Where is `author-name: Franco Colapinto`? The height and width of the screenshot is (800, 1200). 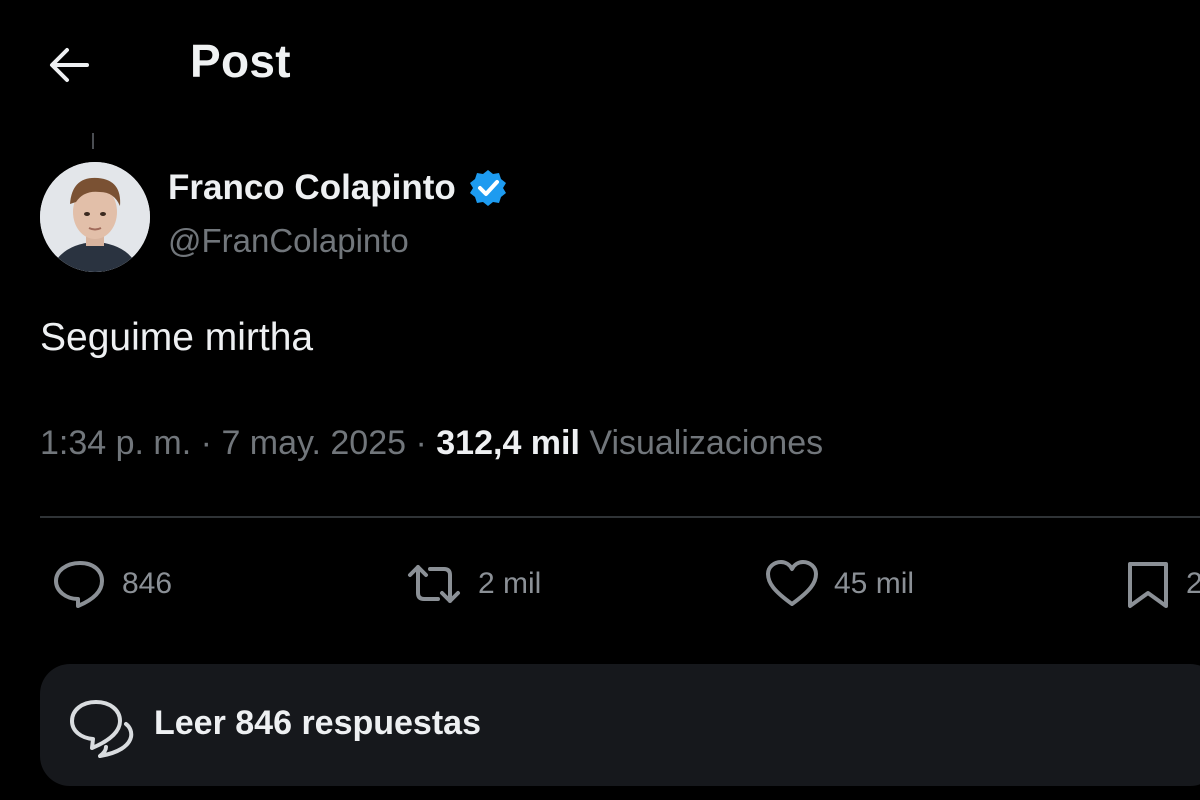
author-name: Franco Colapinto is located at coordinates (338, 188).